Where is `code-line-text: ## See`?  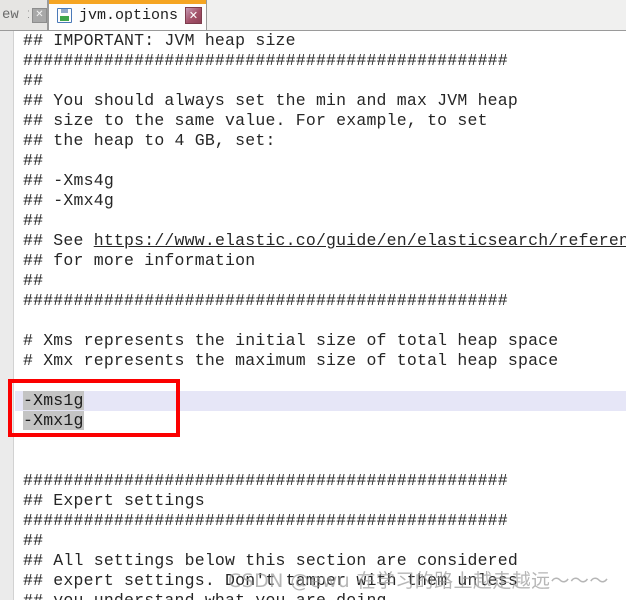 code-line-text: ## See is located at coordinates (58, 240).